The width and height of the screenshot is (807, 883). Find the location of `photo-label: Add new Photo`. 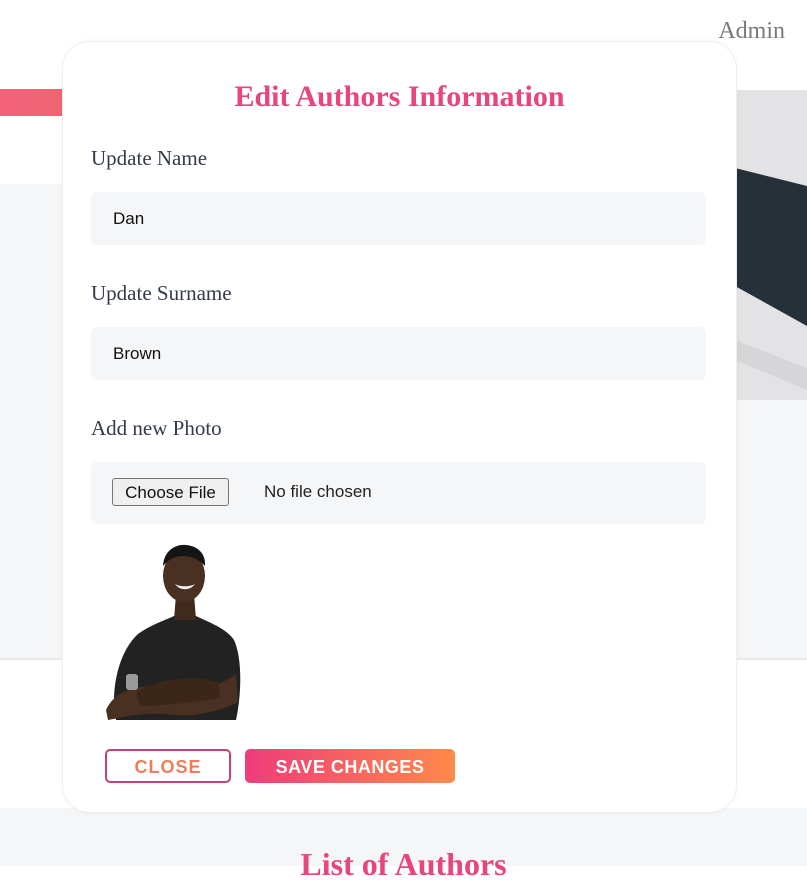

photo-label: Add new Photo is located at coordinates (156, 428).